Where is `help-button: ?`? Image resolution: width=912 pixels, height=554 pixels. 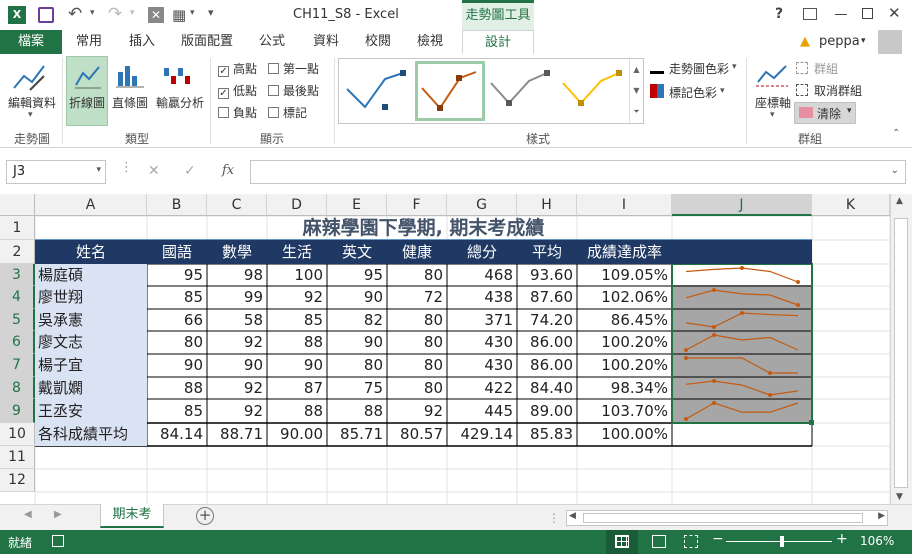 help-button: ? is located at coordinates (779, 14).